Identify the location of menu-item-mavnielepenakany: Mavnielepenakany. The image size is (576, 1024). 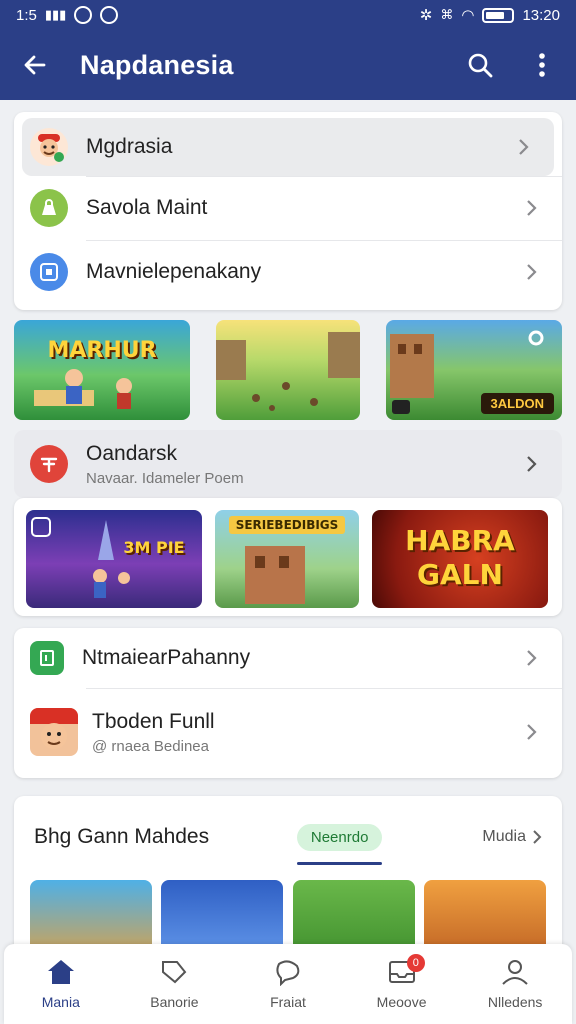
(288, 272).